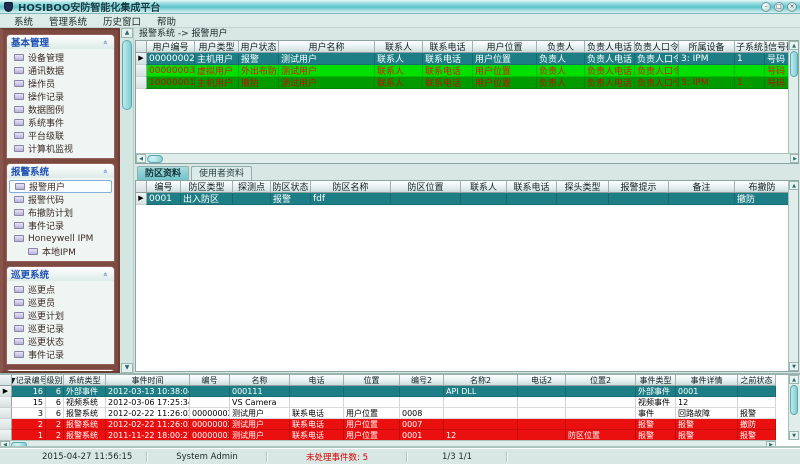 This screenshot has height=464, width=800. Describe the element at coordinates (484, 187) in the screenshot. I see `zone-table-column-header: 联系人` at that location.